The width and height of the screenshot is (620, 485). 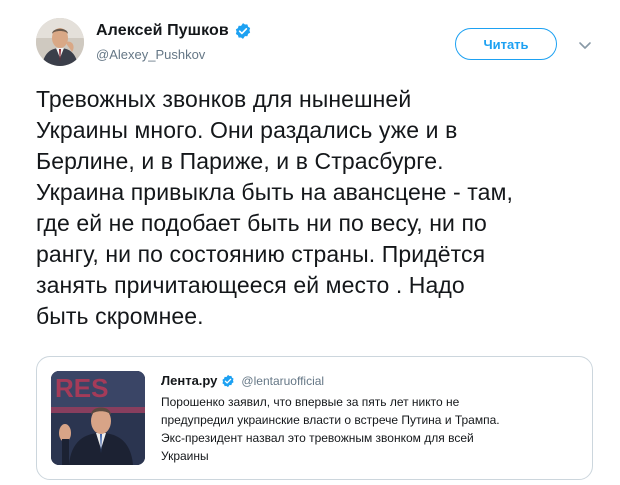 I want to click on news-photo-icon: RES, so click(x=98, y=418).